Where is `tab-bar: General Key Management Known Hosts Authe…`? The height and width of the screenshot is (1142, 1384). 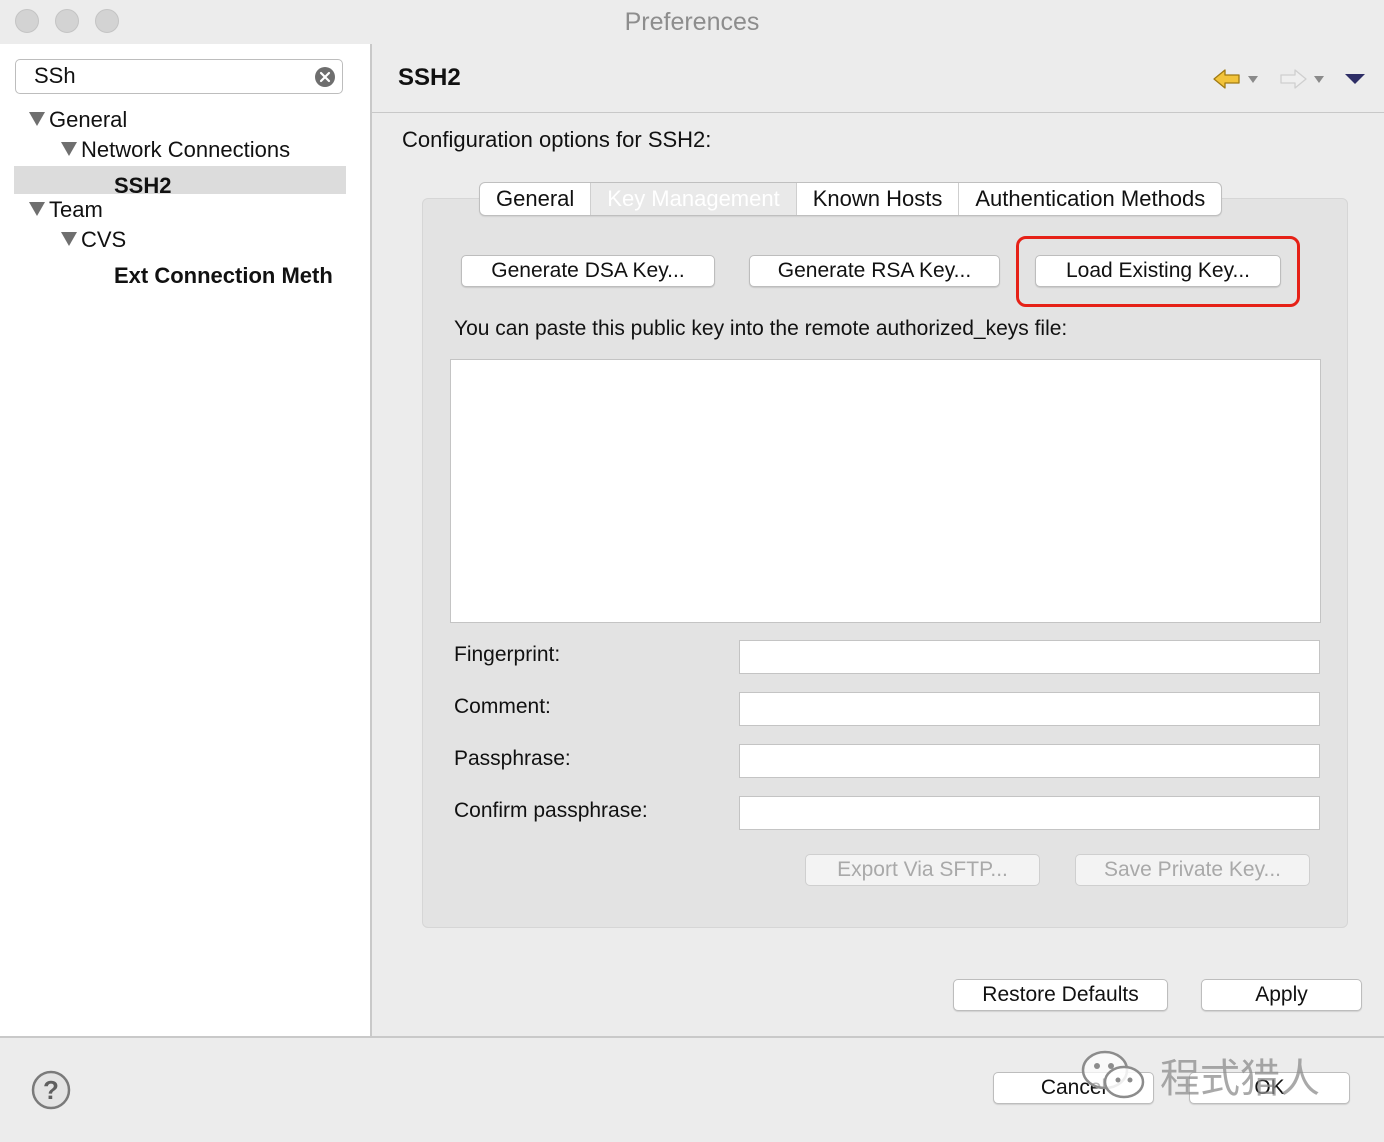 tab-bar: General Key Management Known Hosts Authe… is located at coordinates (851, 199).